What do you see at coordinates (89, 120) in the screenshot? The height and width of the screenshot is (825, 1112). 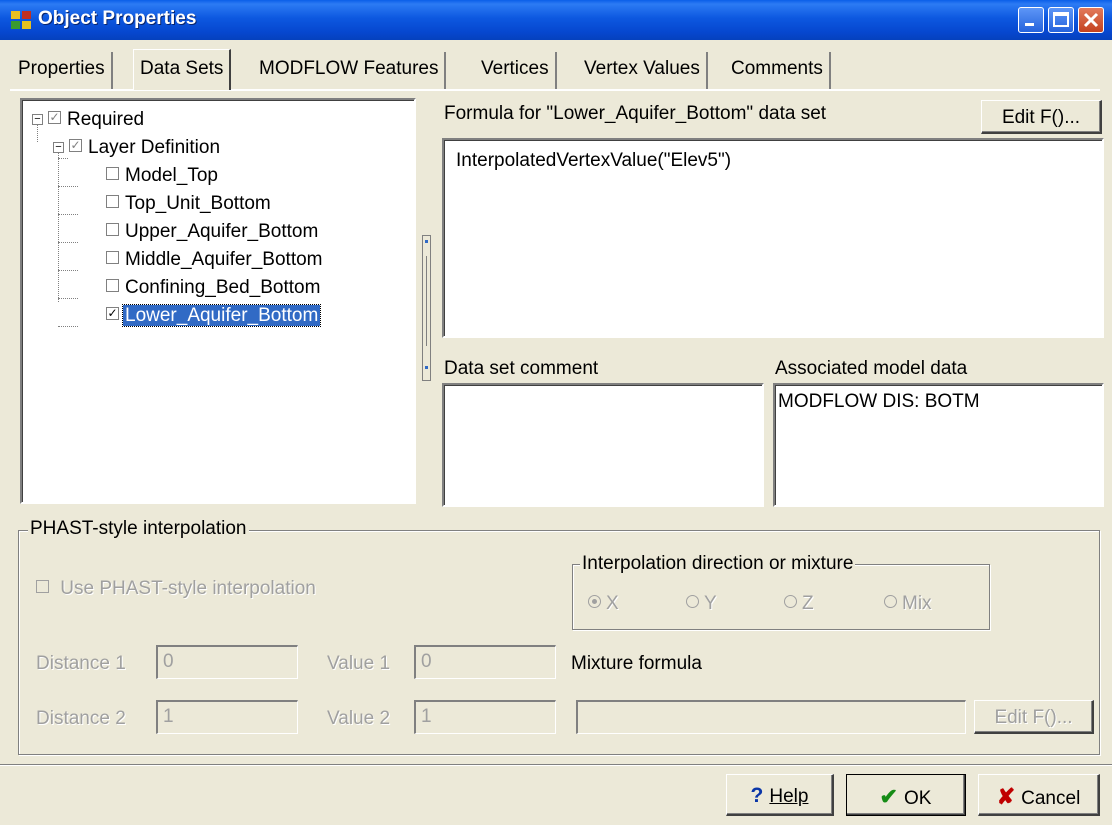 I see `tree-node-required: − ✓ Required` at bounding box center [89, 120].